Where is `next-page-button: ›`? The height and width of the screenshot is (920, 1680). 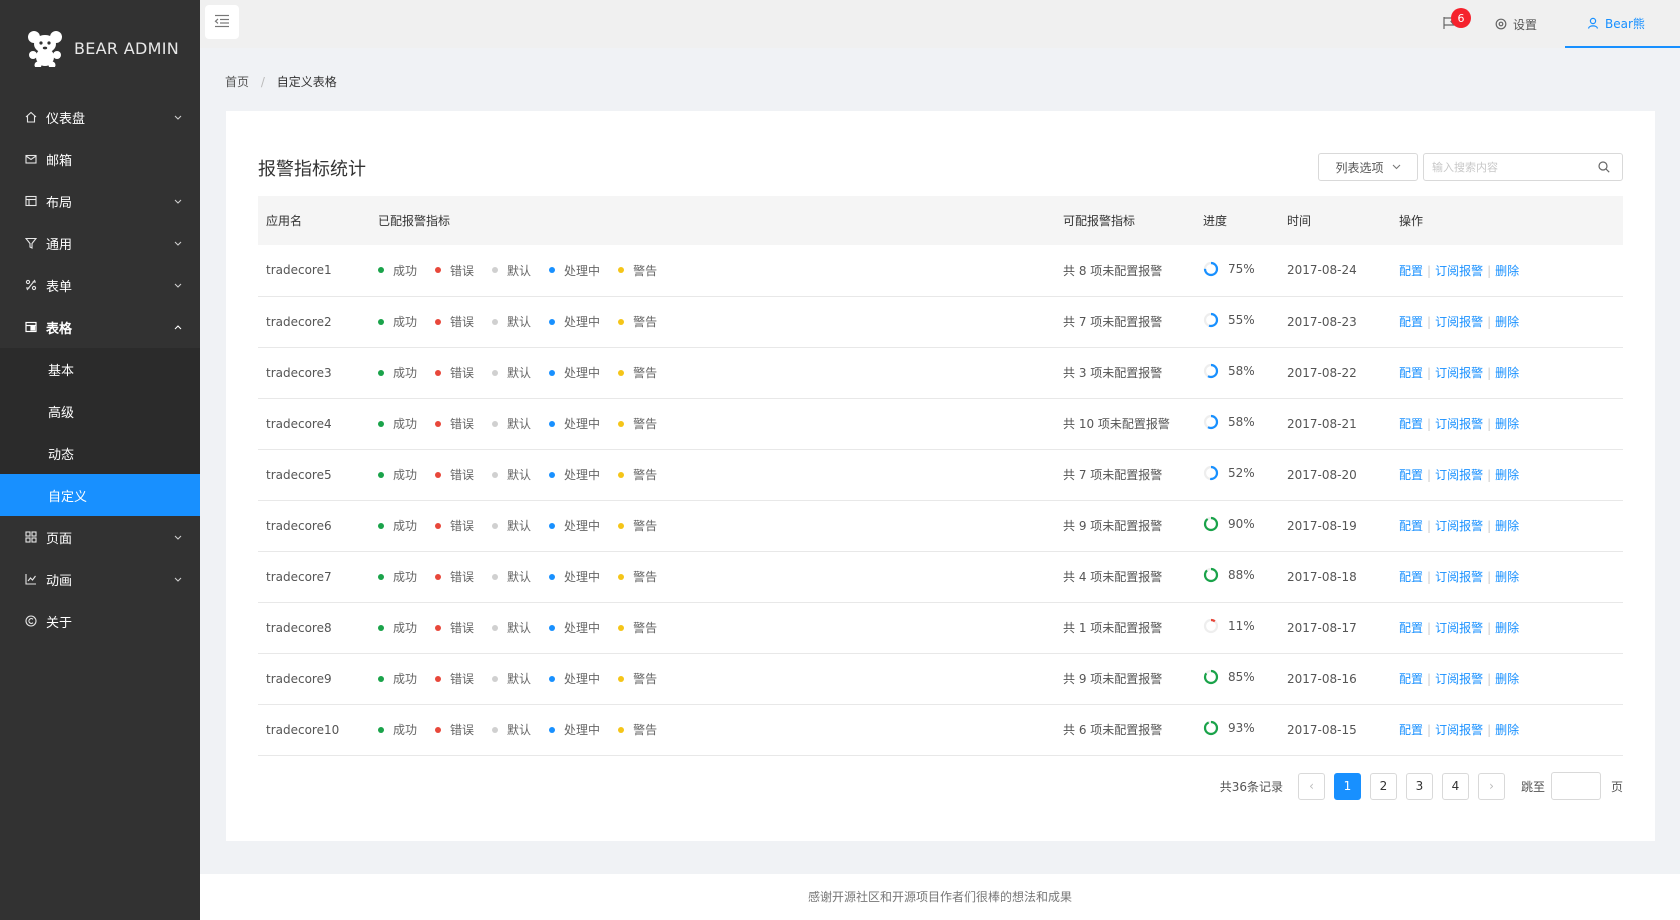
next-page-button: › is located at coordinates (1491, 786).